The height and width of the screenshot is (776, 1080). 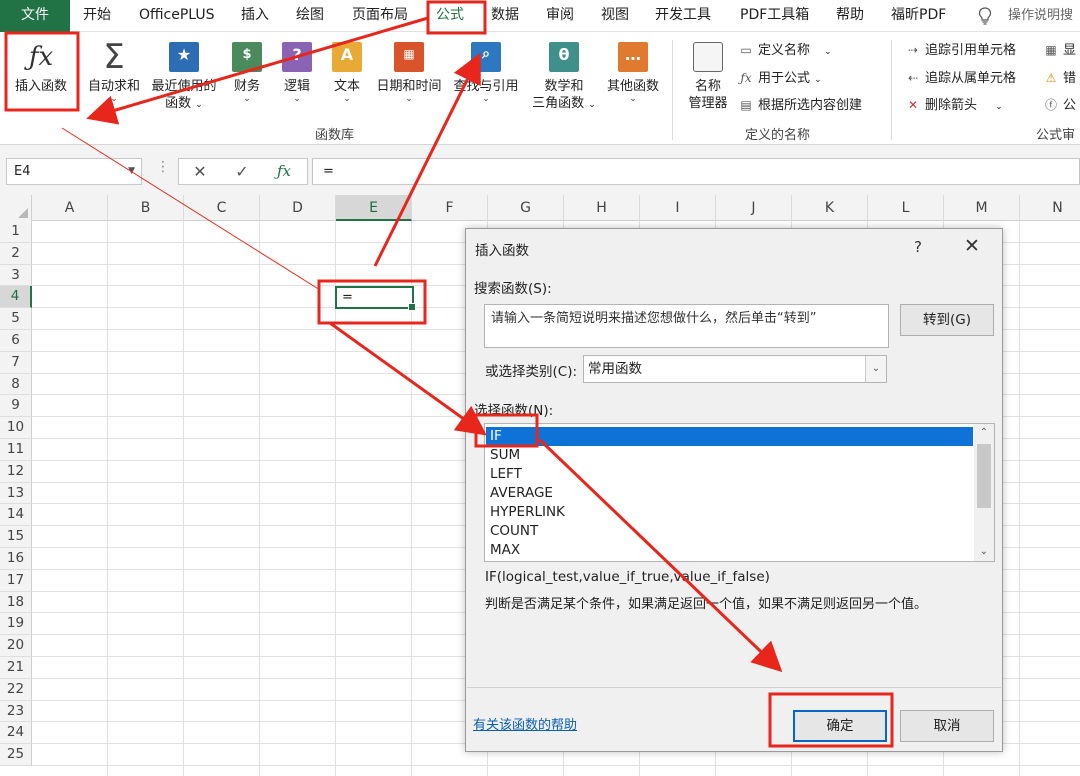 What do you see at coordinates (953, 105) in the screenshot?
I see `remove-arrows-button: ✕ 删除箭头 ⌄` at bounding box center [953, 105].